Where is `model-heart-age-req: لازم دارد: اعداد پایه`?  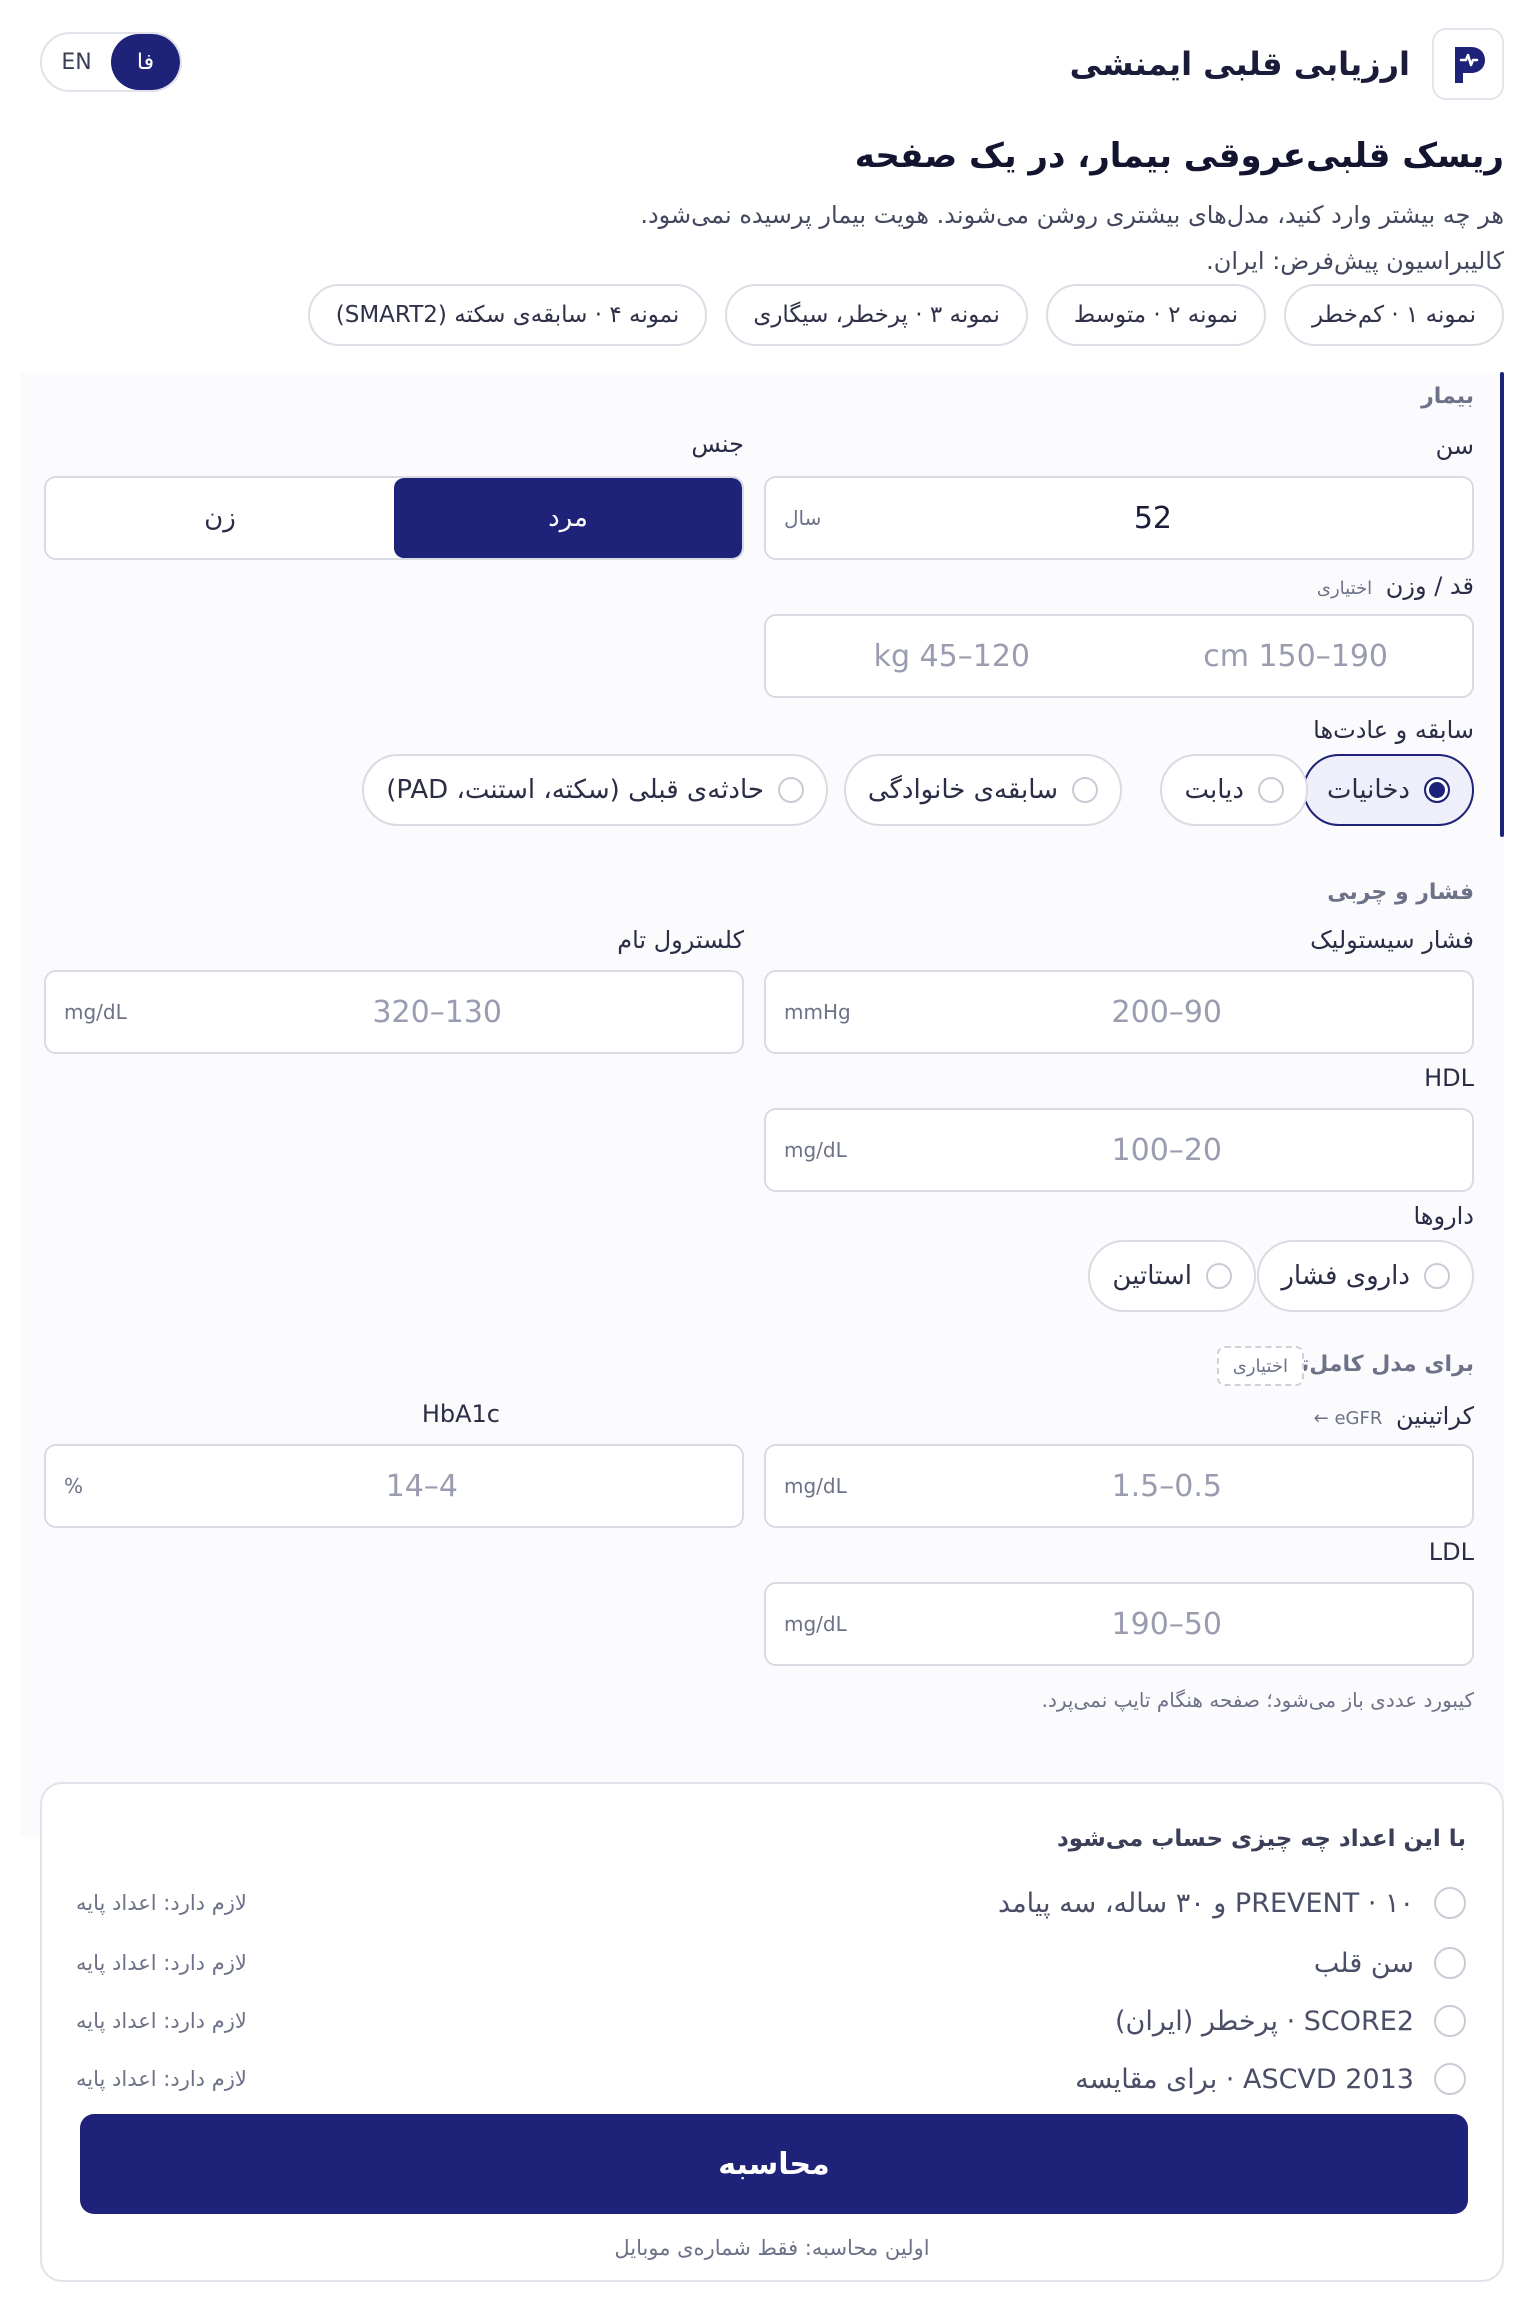
model-heart-age-req: لازم دارد: اعداد پایه is located at coordinates (161, 1963).